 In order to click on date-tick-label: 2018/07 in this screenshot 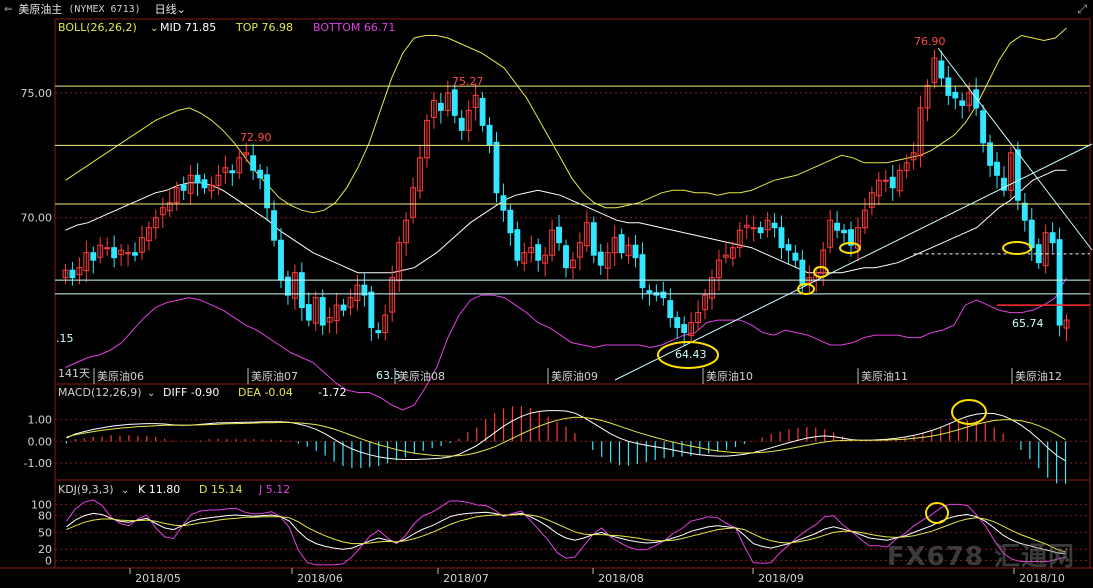, I will do `click(466, 578)`.